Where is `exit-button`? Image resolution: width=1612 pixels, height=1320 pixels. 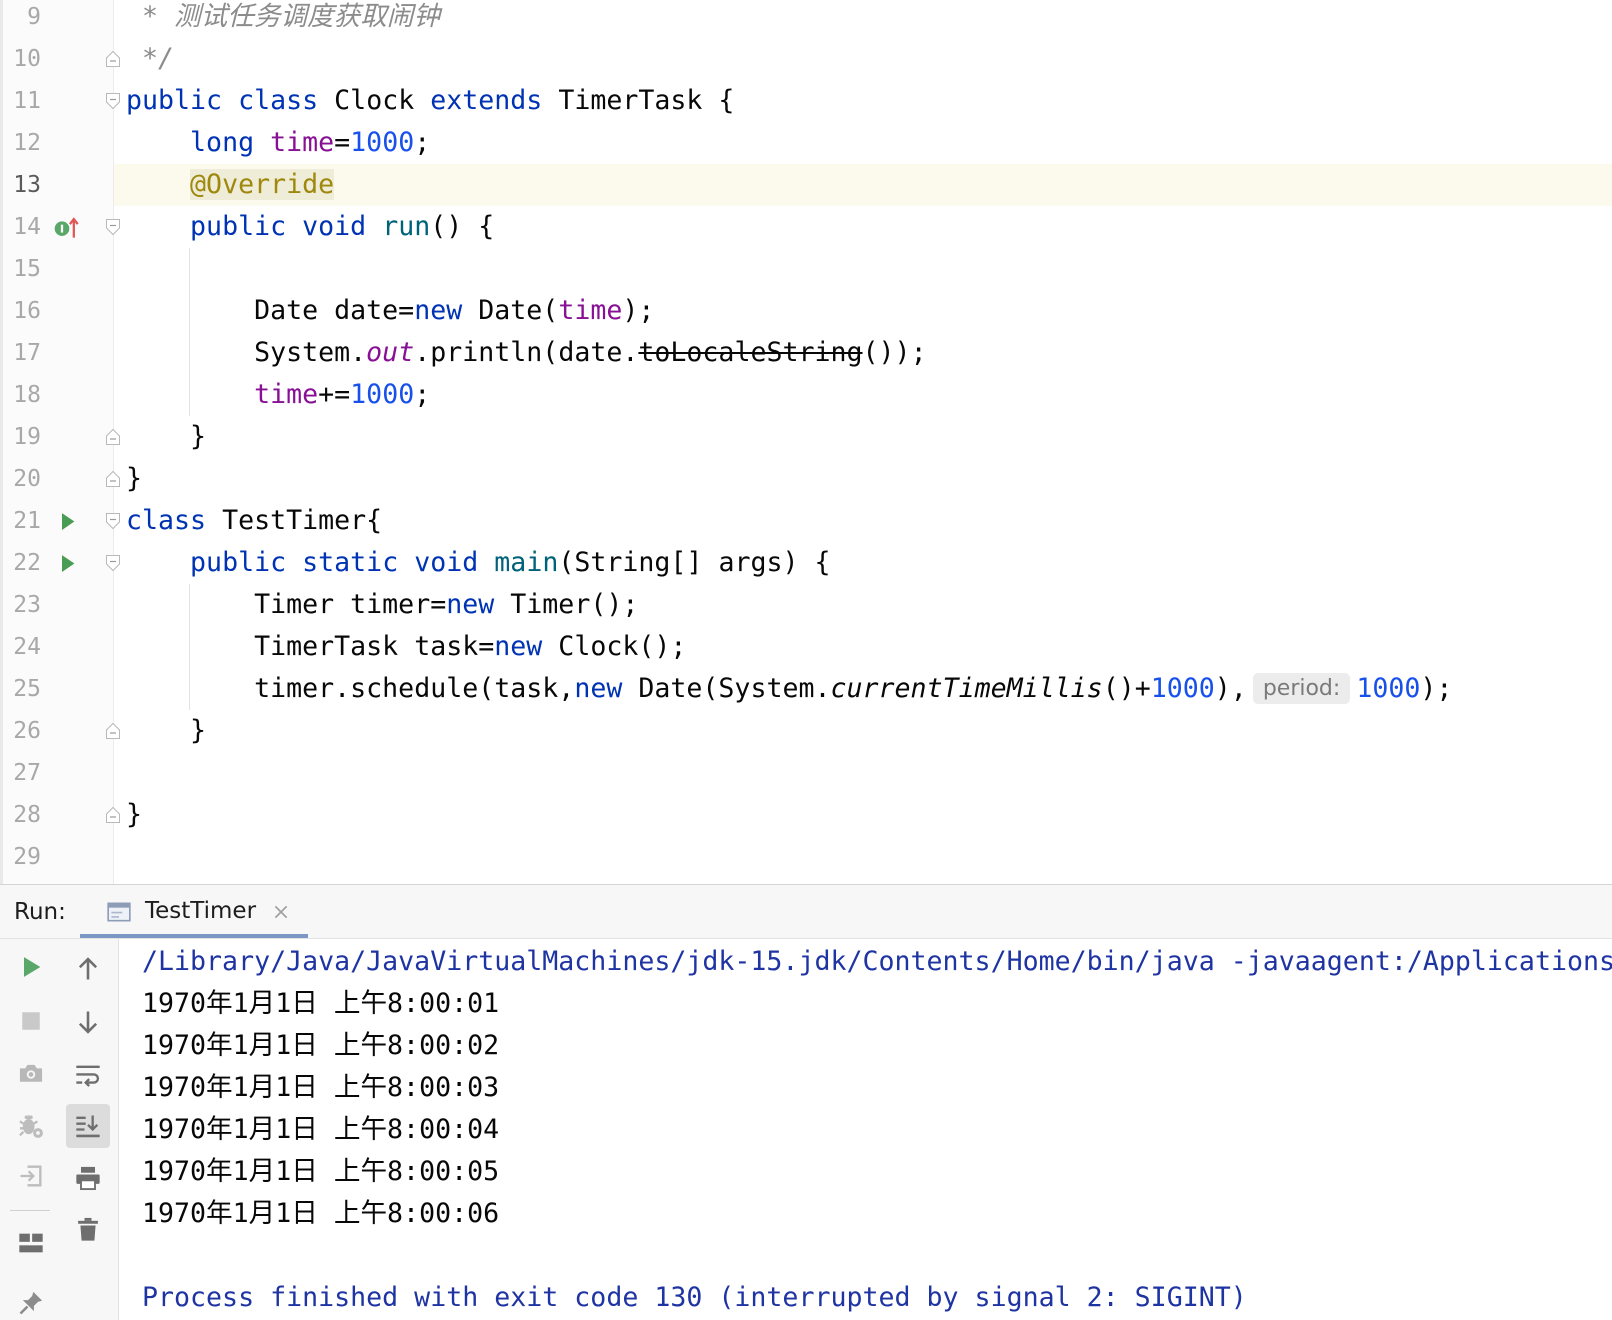 exit-button is located at coordinates (31, 1176).